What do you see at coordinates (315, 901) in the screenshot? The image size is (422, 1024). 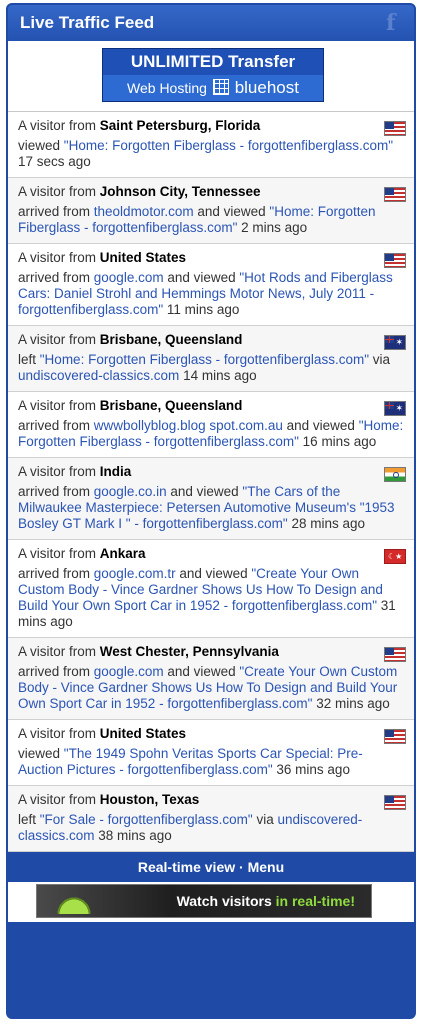 I see `promo-text-b: in real-time!` at bounding box center [315, 901].